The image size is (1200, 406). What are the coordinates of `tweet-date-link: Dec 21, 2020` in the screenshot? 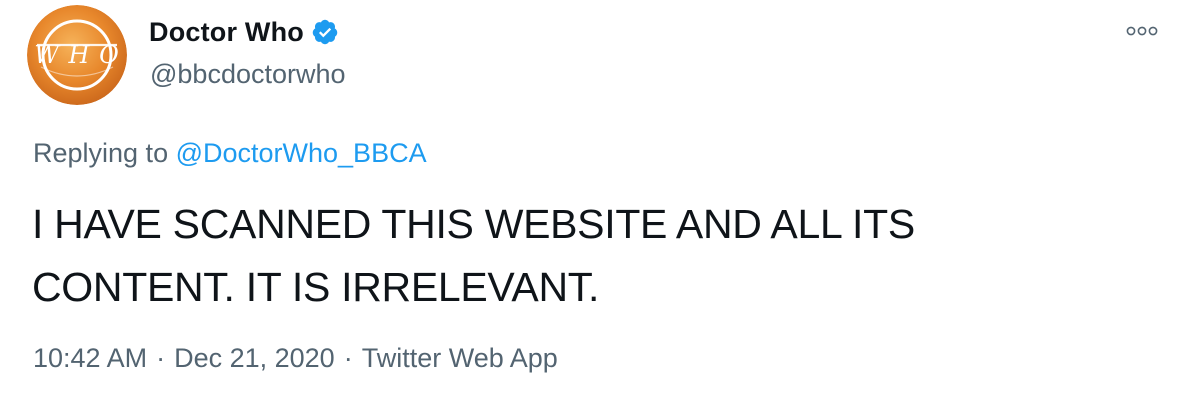 It's located at (254, 358).